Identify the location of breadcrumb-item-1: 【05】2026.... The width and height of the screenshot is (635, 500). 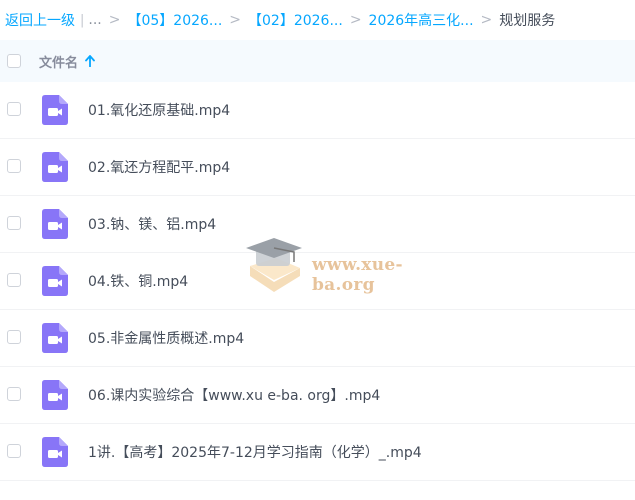
(174, 20).